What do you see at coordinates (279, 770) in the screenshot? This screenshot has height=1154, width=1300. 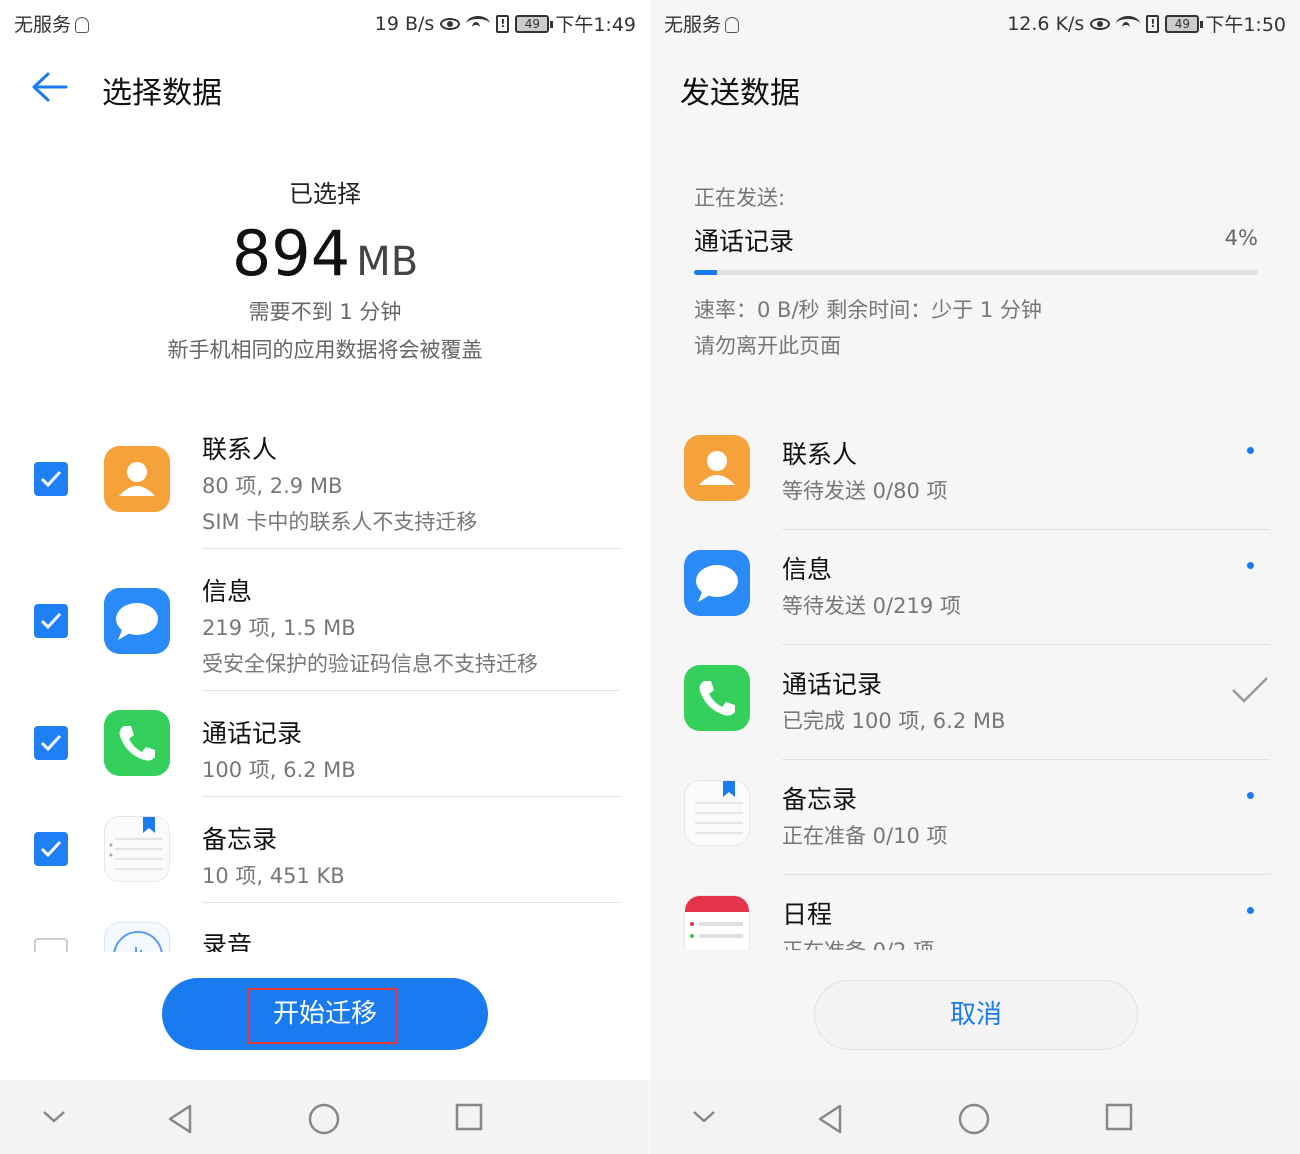 I see `item-detail: 100 项, 6.2 MB` at bounding box center [279, 770].